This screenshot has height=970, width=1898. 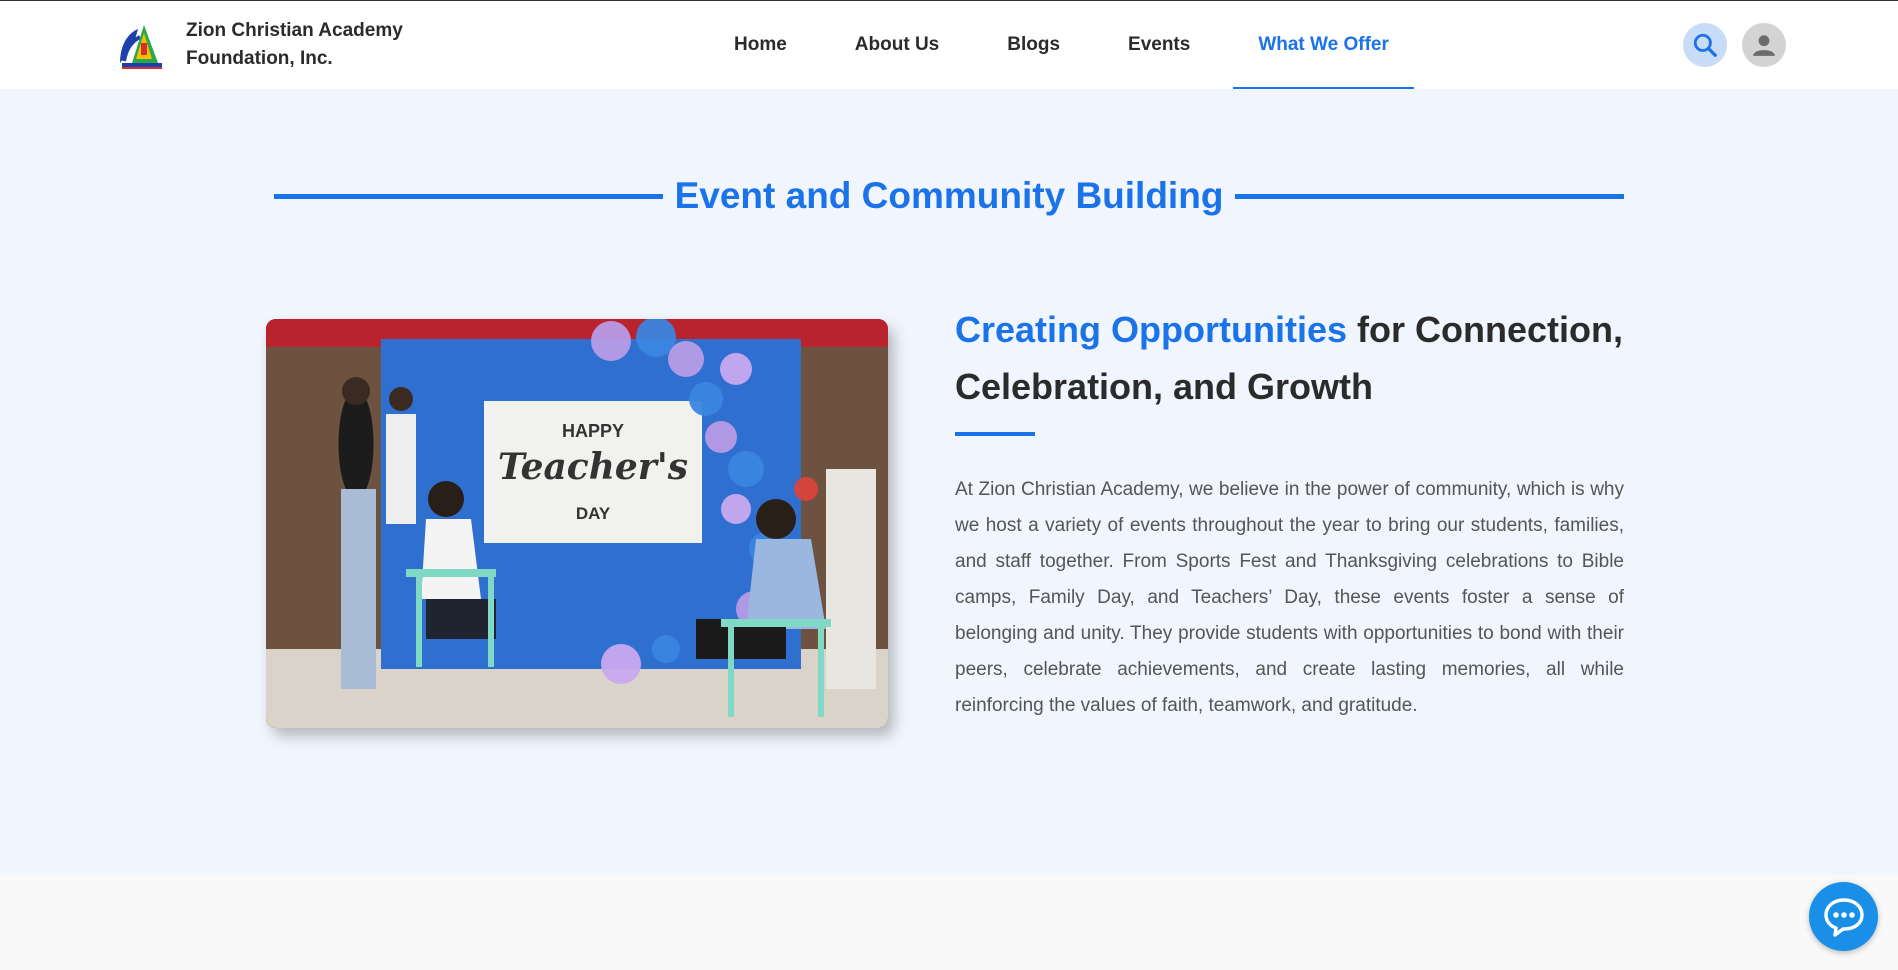 I want to click on chat-button, so click(x=1843, y=916).